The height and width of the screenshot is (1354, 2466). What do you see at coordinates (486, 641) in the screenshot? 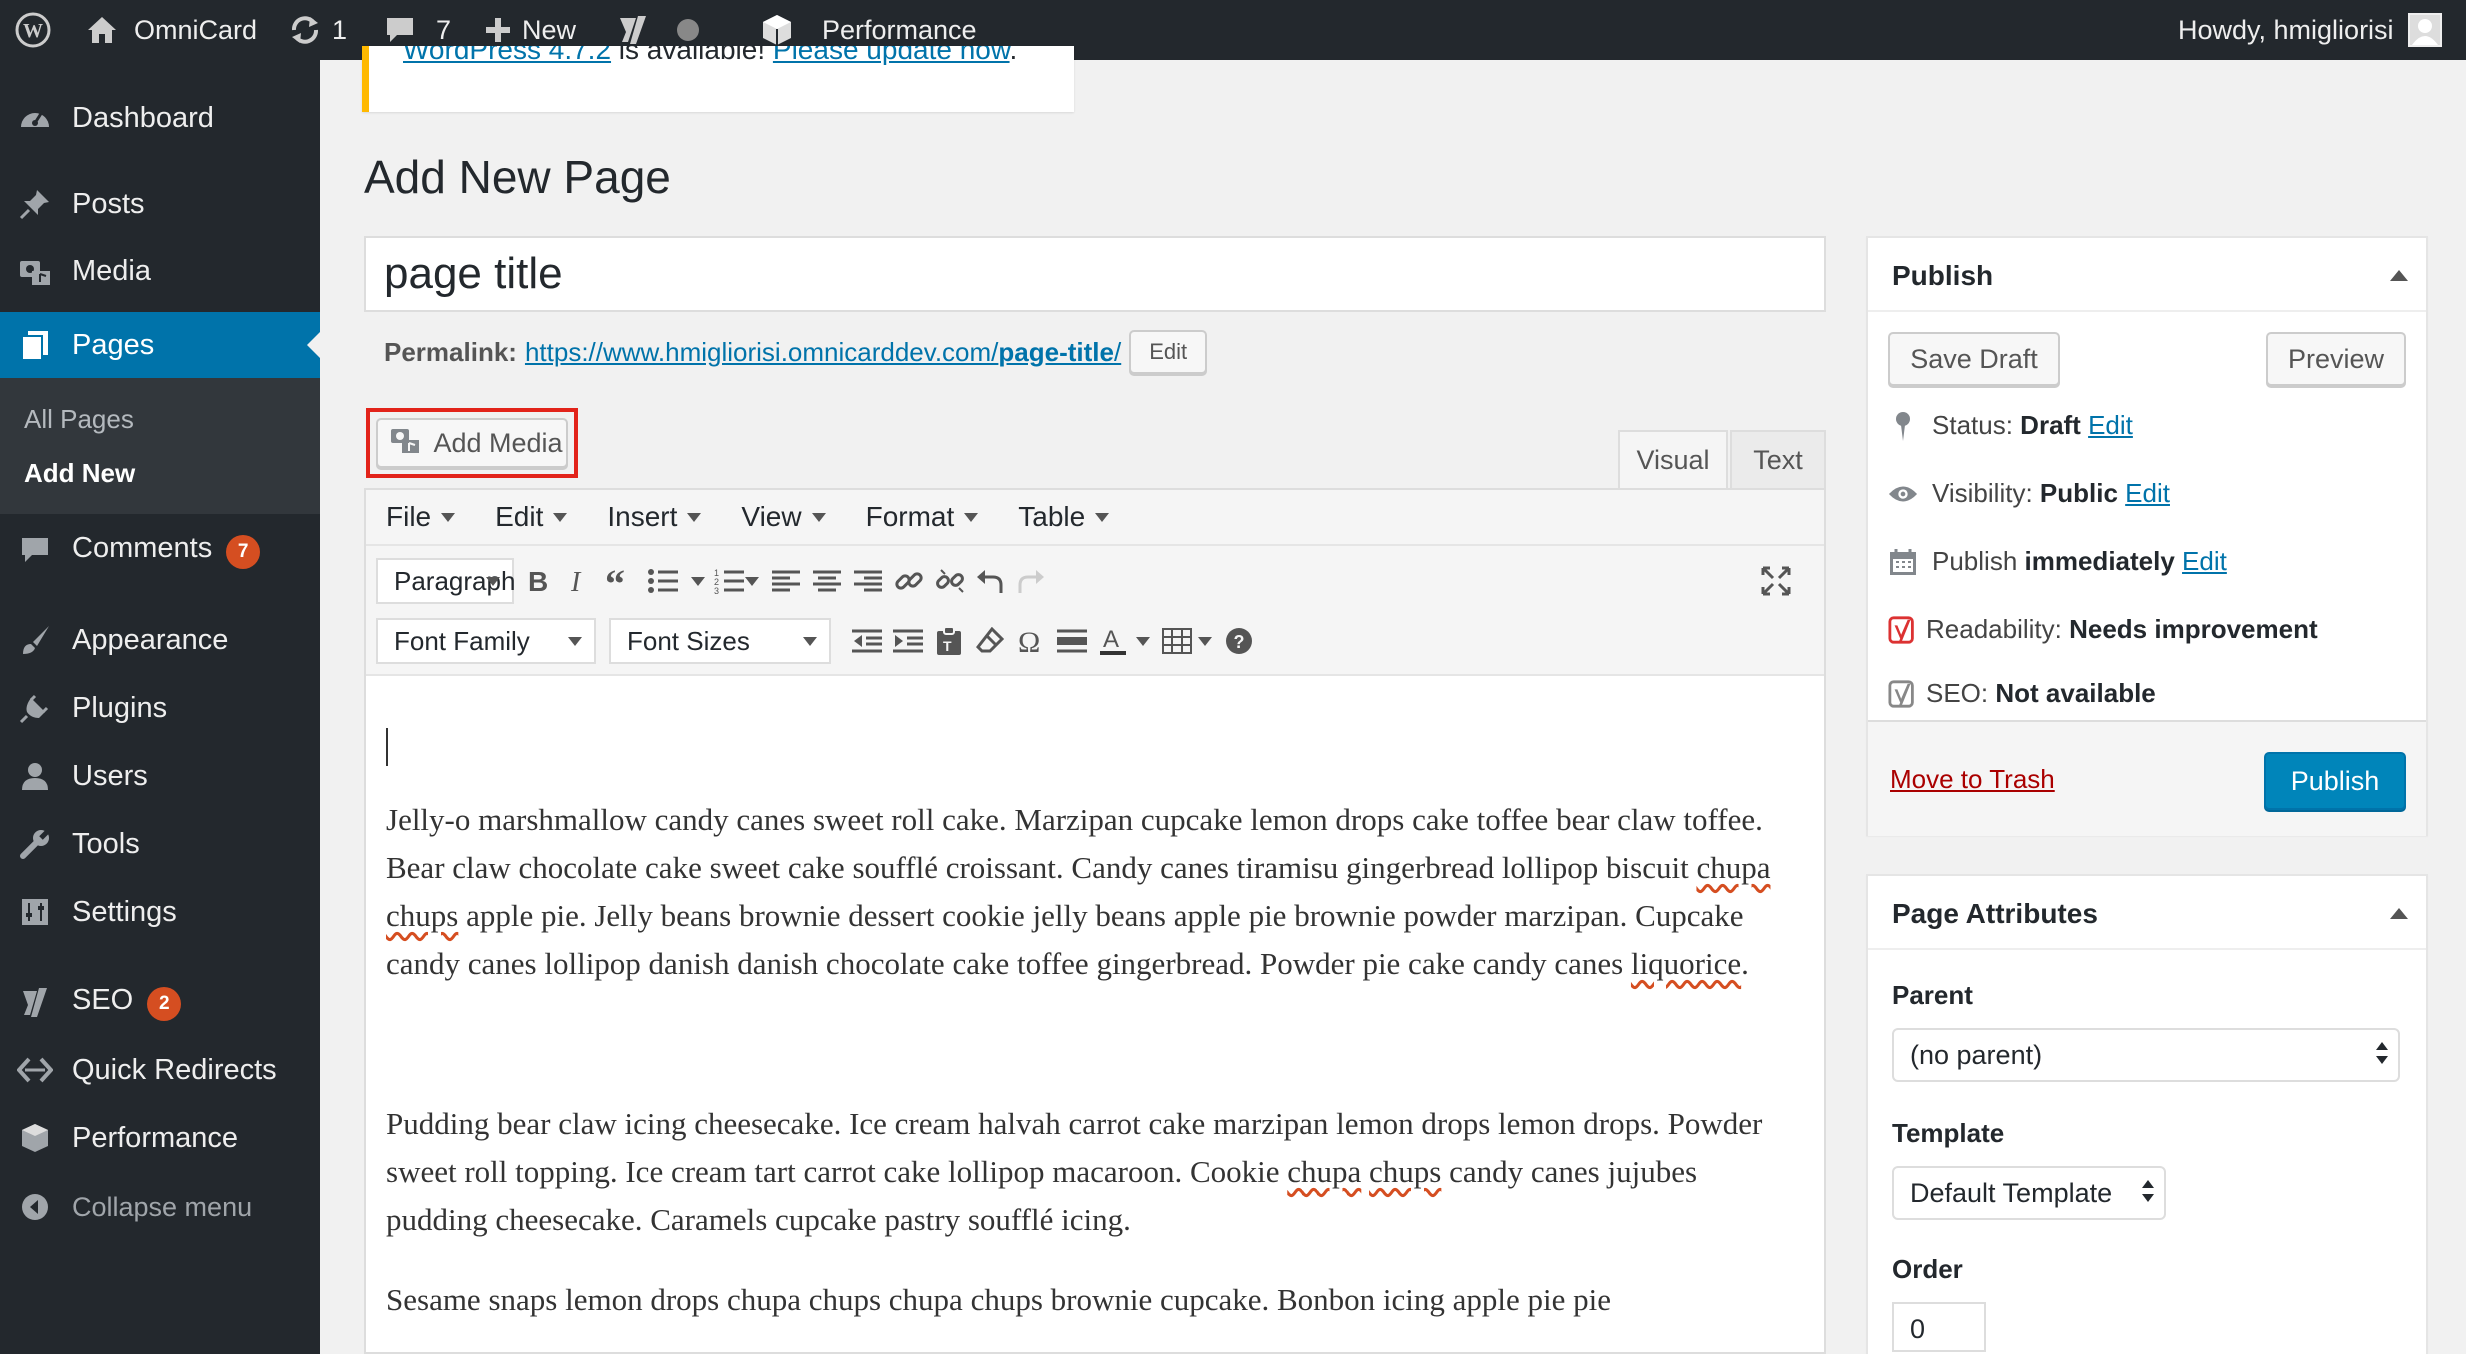
I see `font-family-select: Font Family` at bounding box center [486, 641].